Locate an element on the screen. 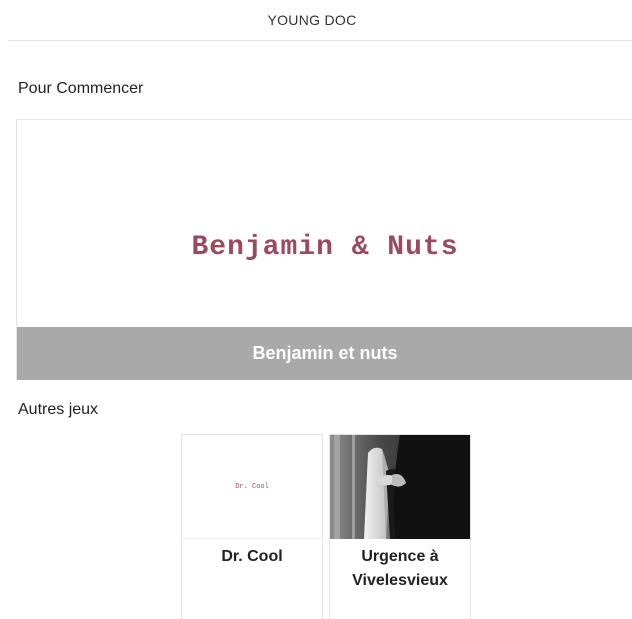 This screenshot has width=632, height=619. game-thumbnail-urgence is located at coordinates (400, 487).